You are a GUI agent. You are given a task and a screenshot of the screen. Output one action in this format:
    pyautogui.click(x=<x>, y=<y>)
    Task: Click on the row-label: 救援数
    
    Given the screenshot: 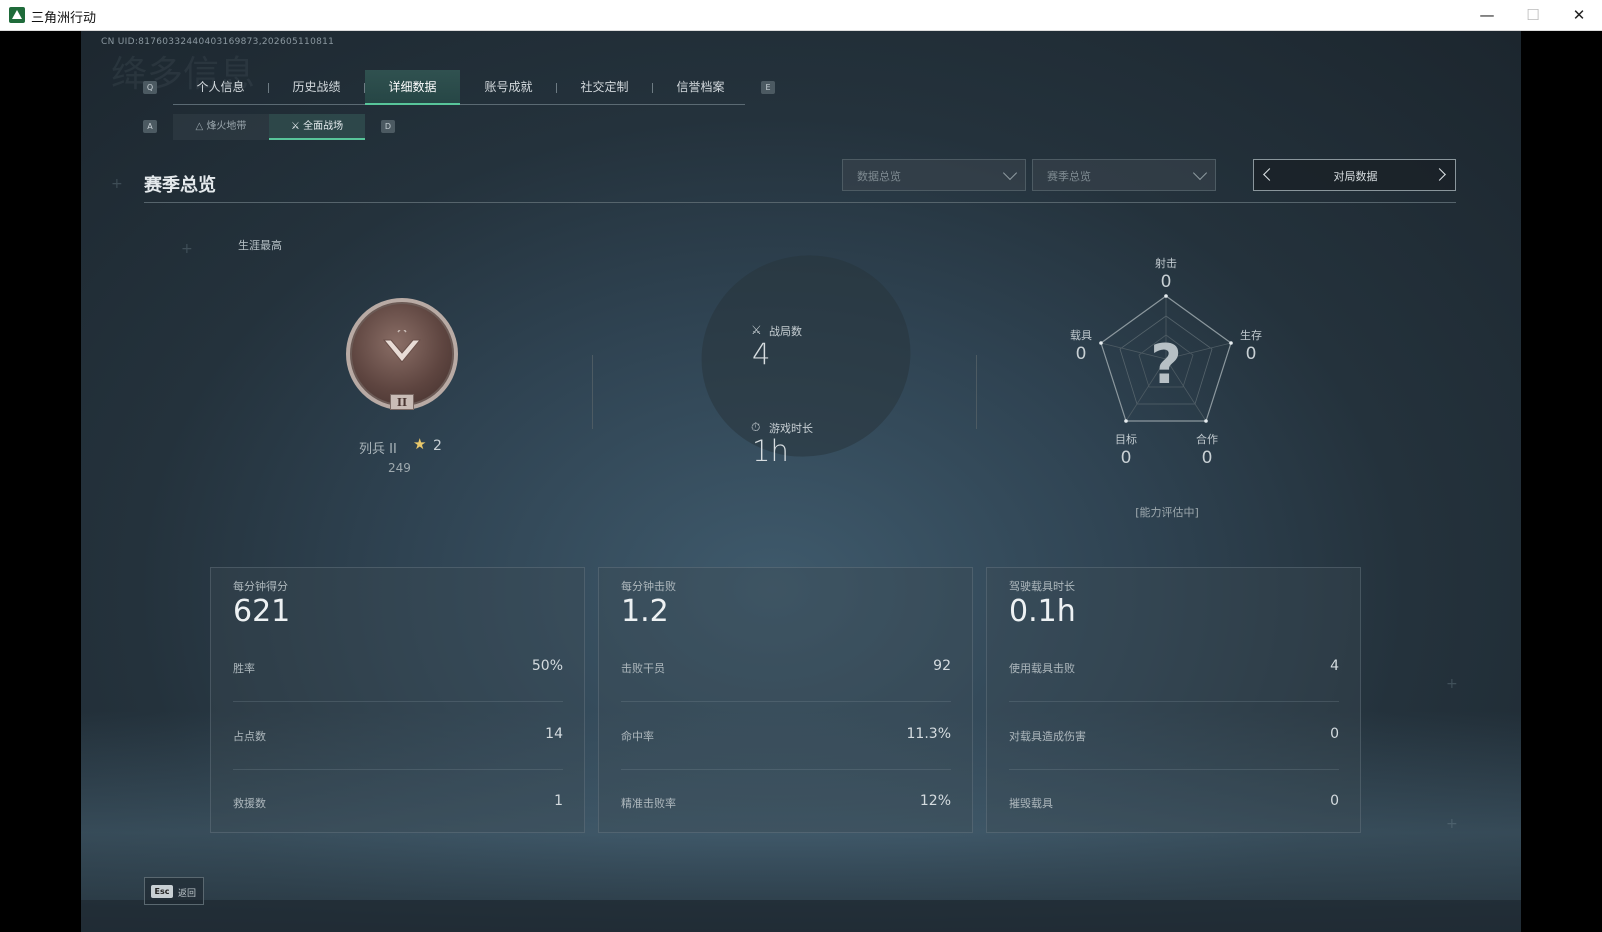 What is the action you would take?
    pyautogui.click(x=249, y=803)
    